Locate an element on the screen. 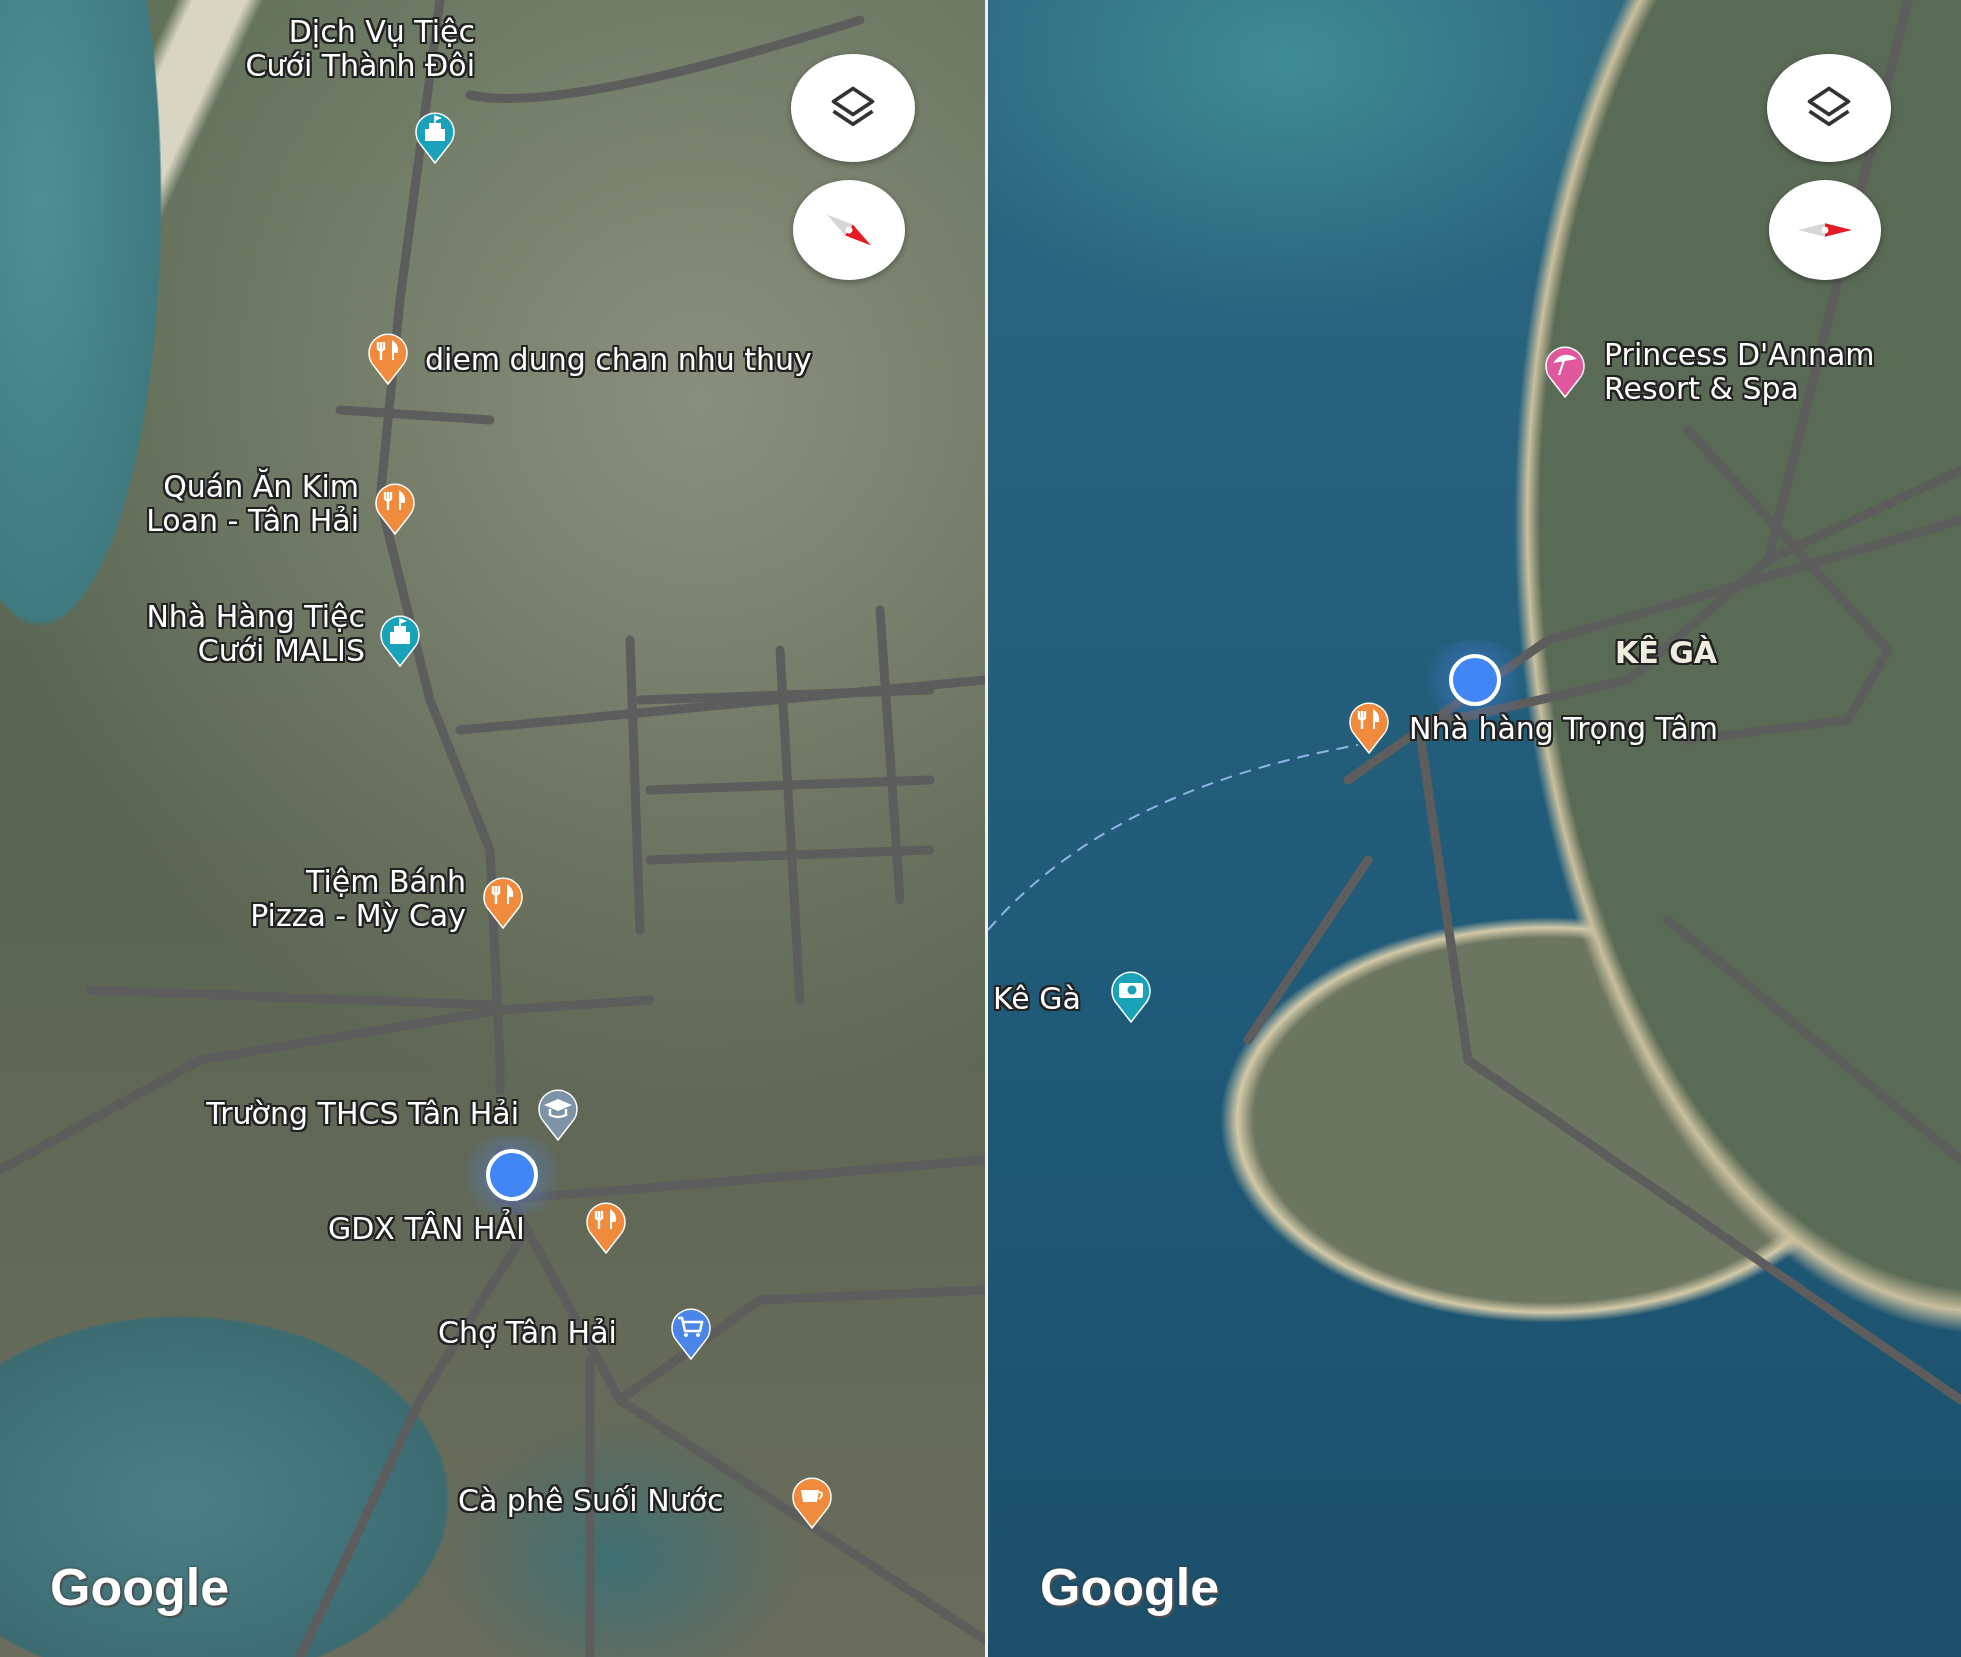 The image size is (1961, 1657). place-label: Tiệm Bánh Pizza - Mỳ Cay is located at coordinates (233, 899).